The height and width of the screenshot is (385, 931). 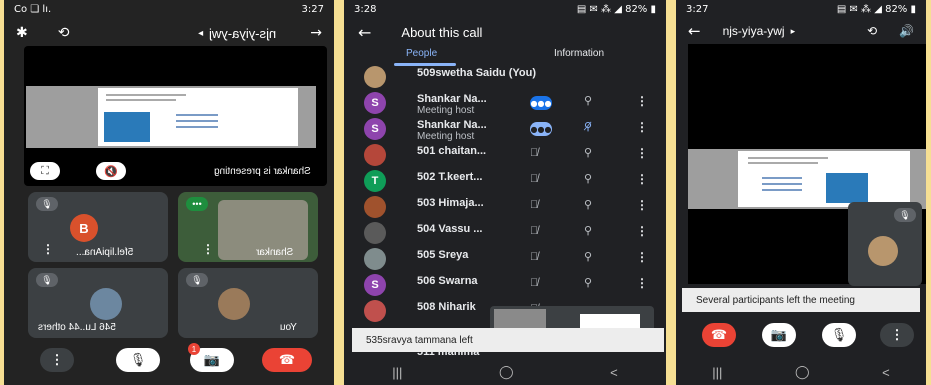 I want to click on presentation-view: ⛶ 🔇 Shankar is presenting, so click(x=175, y=116).